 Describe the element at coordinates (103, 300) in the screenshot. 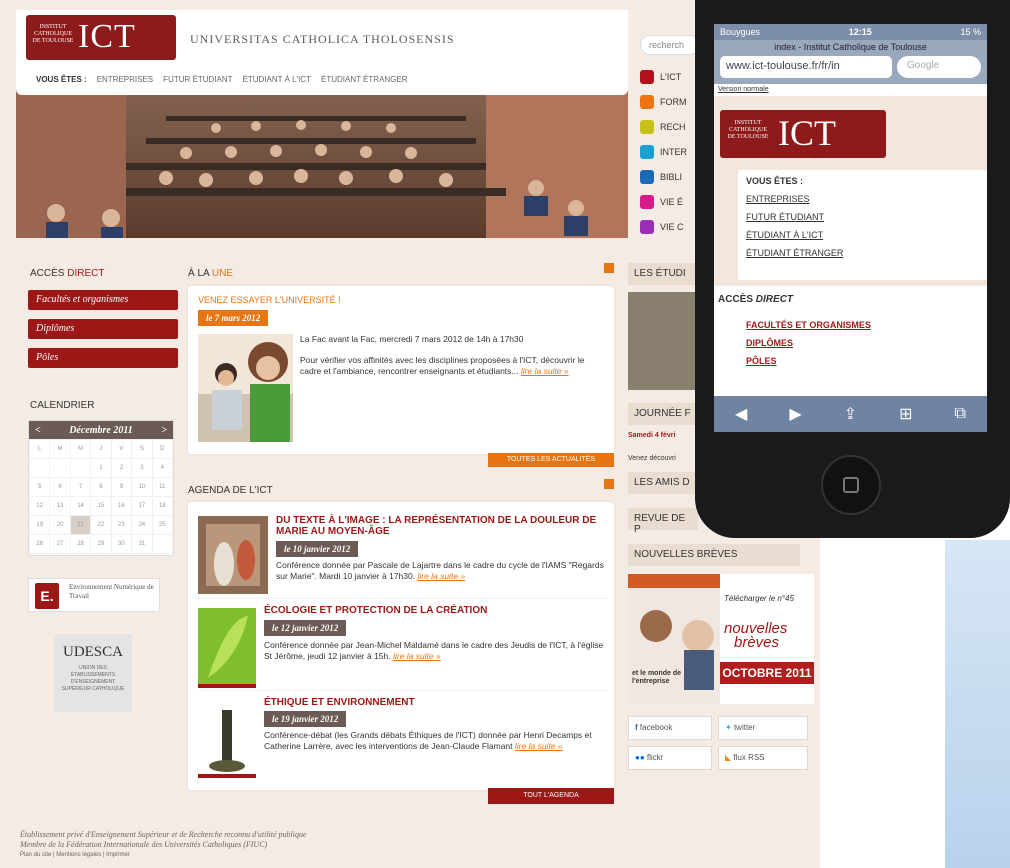

I see `acces-facultes-button: Facultés et organismes` at that location.